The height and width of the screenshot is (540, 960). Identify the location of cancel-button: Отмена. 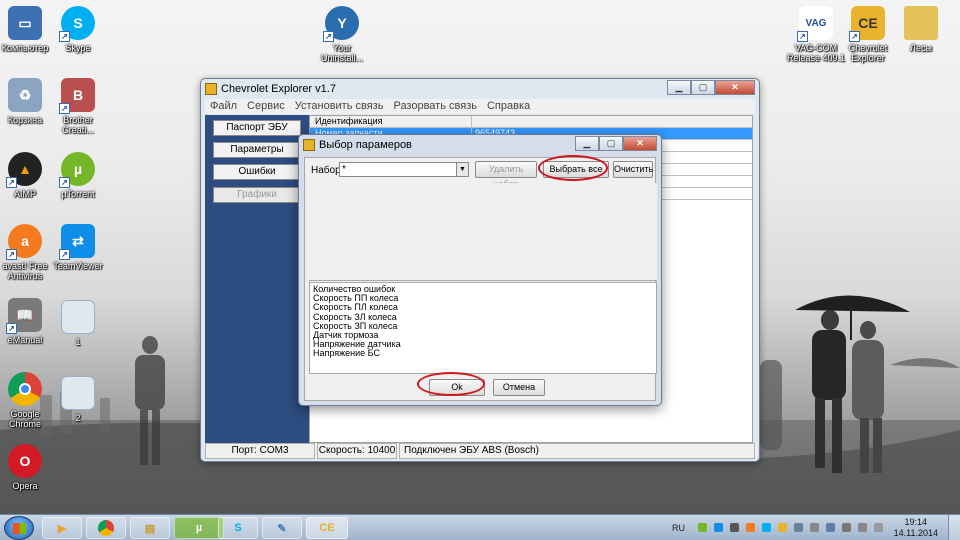
(519, 387).